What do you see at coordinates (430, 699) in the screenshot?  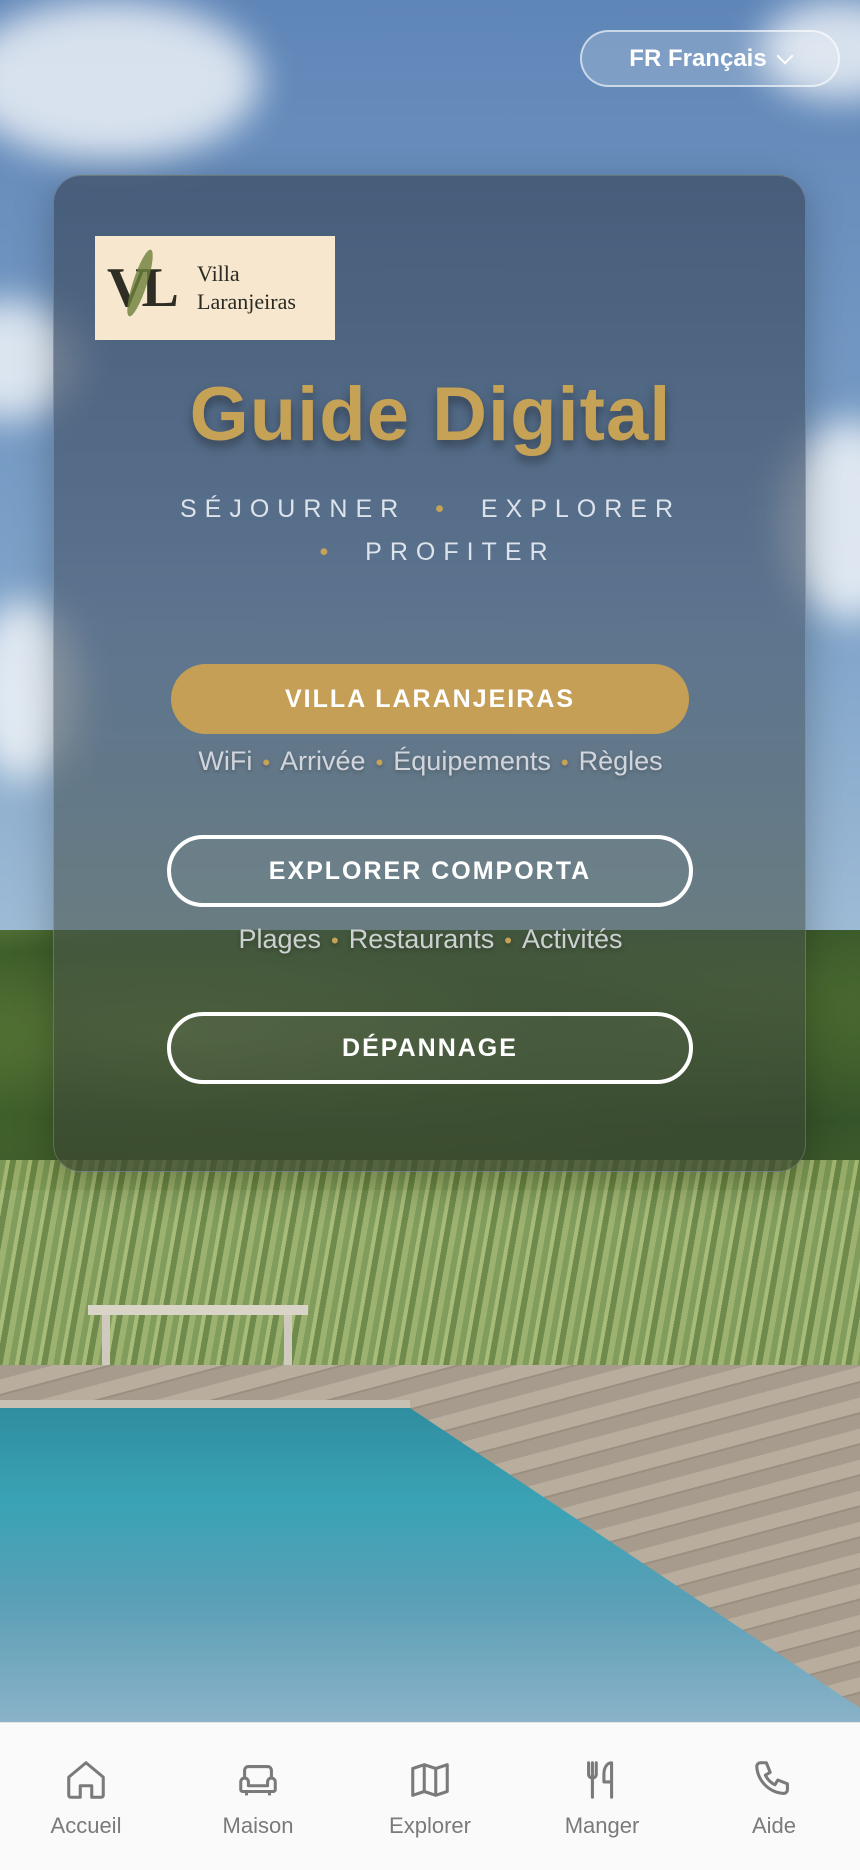 I see `villa-laranjeiras-button: VILLA LARANJEIRAS` at bounding box center [430, 699].